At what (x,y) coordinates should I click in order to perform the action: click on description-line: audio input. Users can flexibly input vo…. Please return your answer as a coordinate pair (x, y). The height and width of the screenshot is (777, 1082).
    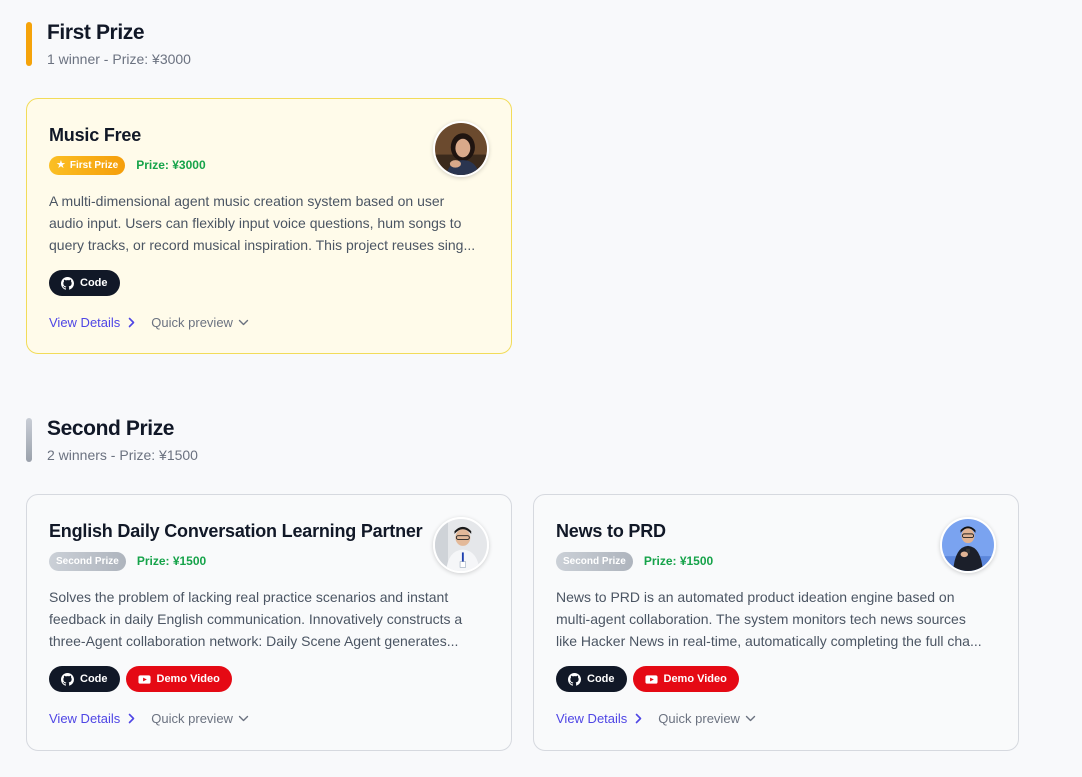
    Looking at the image, I should click on (255, 223).